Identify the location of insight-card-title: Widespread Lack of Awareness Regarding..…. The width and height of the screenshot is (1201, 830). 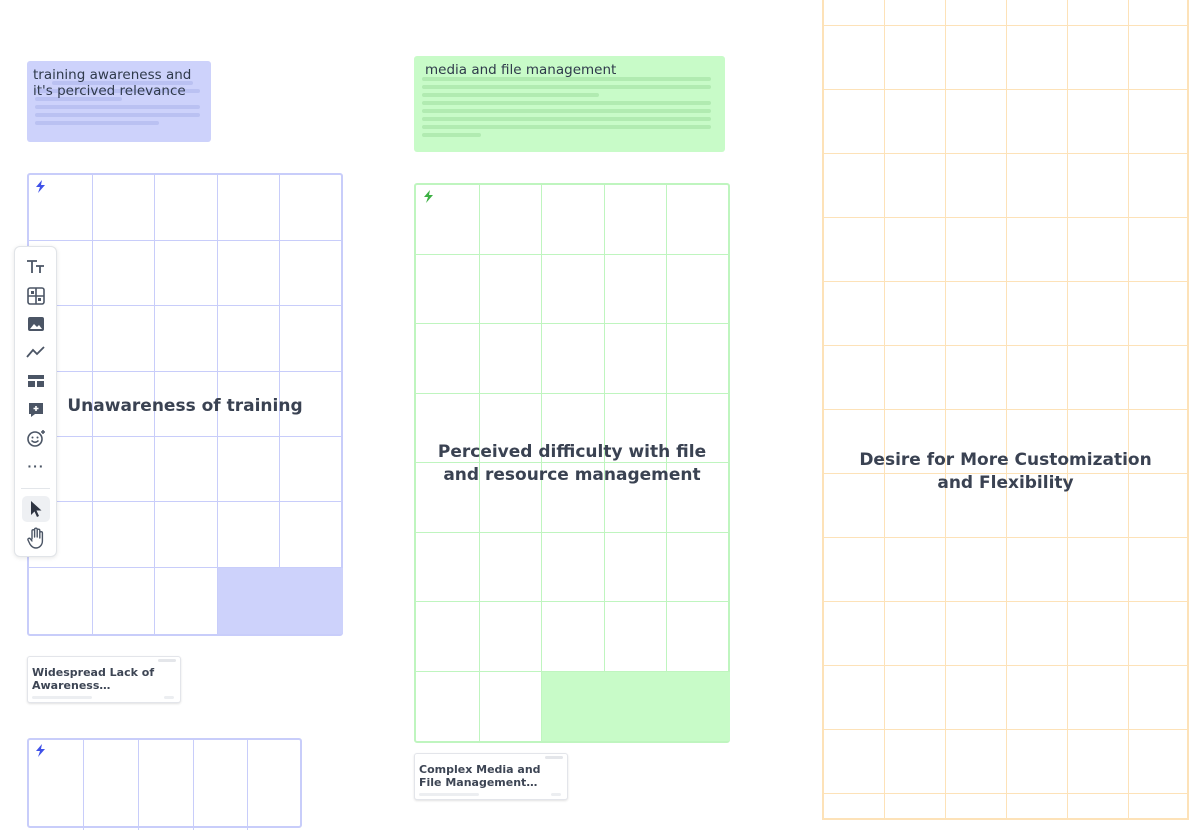
(93, 679).